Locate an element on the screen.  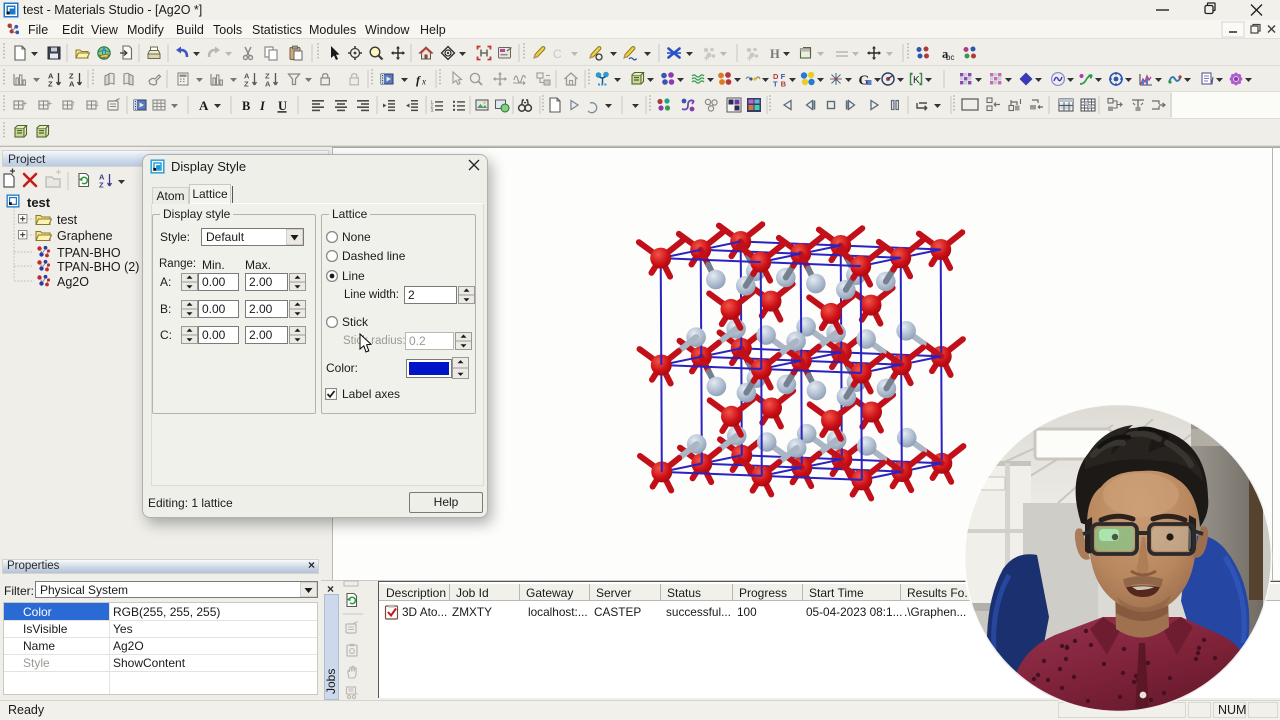
svg-text: H is located at coordinates (775, 54).